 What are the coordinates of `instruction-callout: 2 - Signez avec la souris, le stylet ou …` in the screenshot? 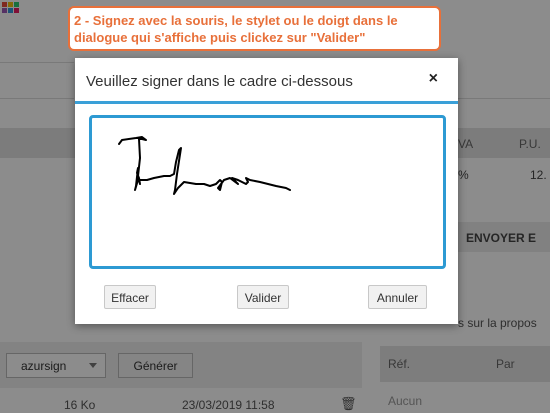 It's located at (254, 28).